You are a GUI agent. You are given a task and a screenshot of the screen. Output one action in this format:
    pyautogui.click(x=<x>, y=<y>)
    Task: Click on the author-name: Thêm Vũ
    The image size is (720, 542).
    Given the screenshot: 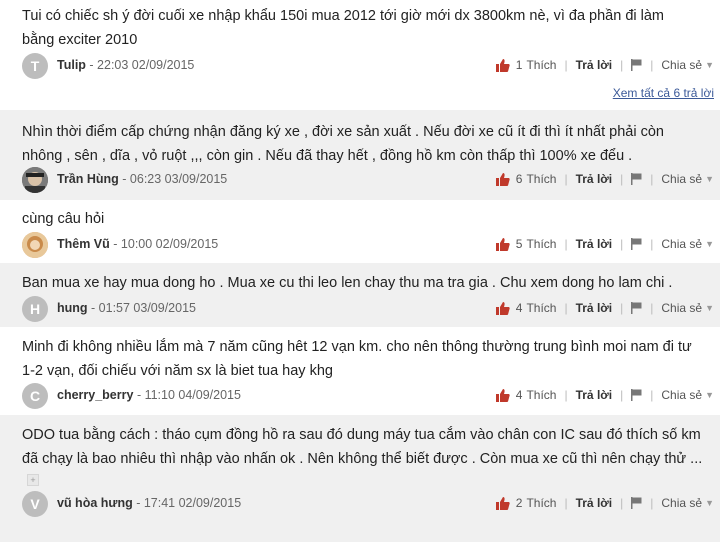 What is the action you would take?
    pyautogui.click(x=83, y=244)
    